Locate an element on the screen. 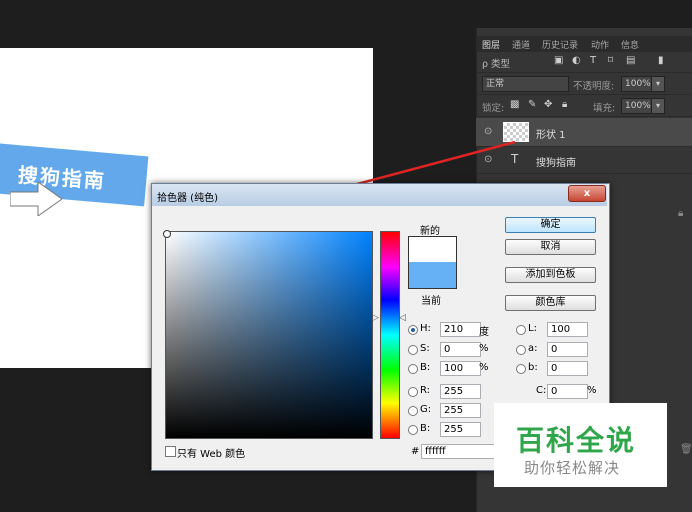 This screenshot has height=512, width=692. hue-unit: 度 is located at coordinates (484, 332).